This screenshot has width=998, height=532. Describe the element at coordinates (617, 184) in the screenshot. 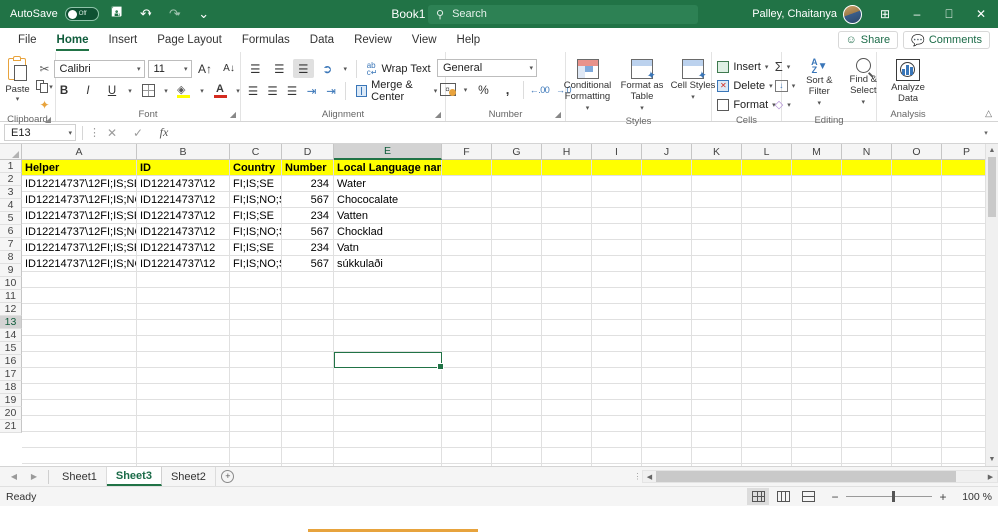

I see `cell-I2` at that location.